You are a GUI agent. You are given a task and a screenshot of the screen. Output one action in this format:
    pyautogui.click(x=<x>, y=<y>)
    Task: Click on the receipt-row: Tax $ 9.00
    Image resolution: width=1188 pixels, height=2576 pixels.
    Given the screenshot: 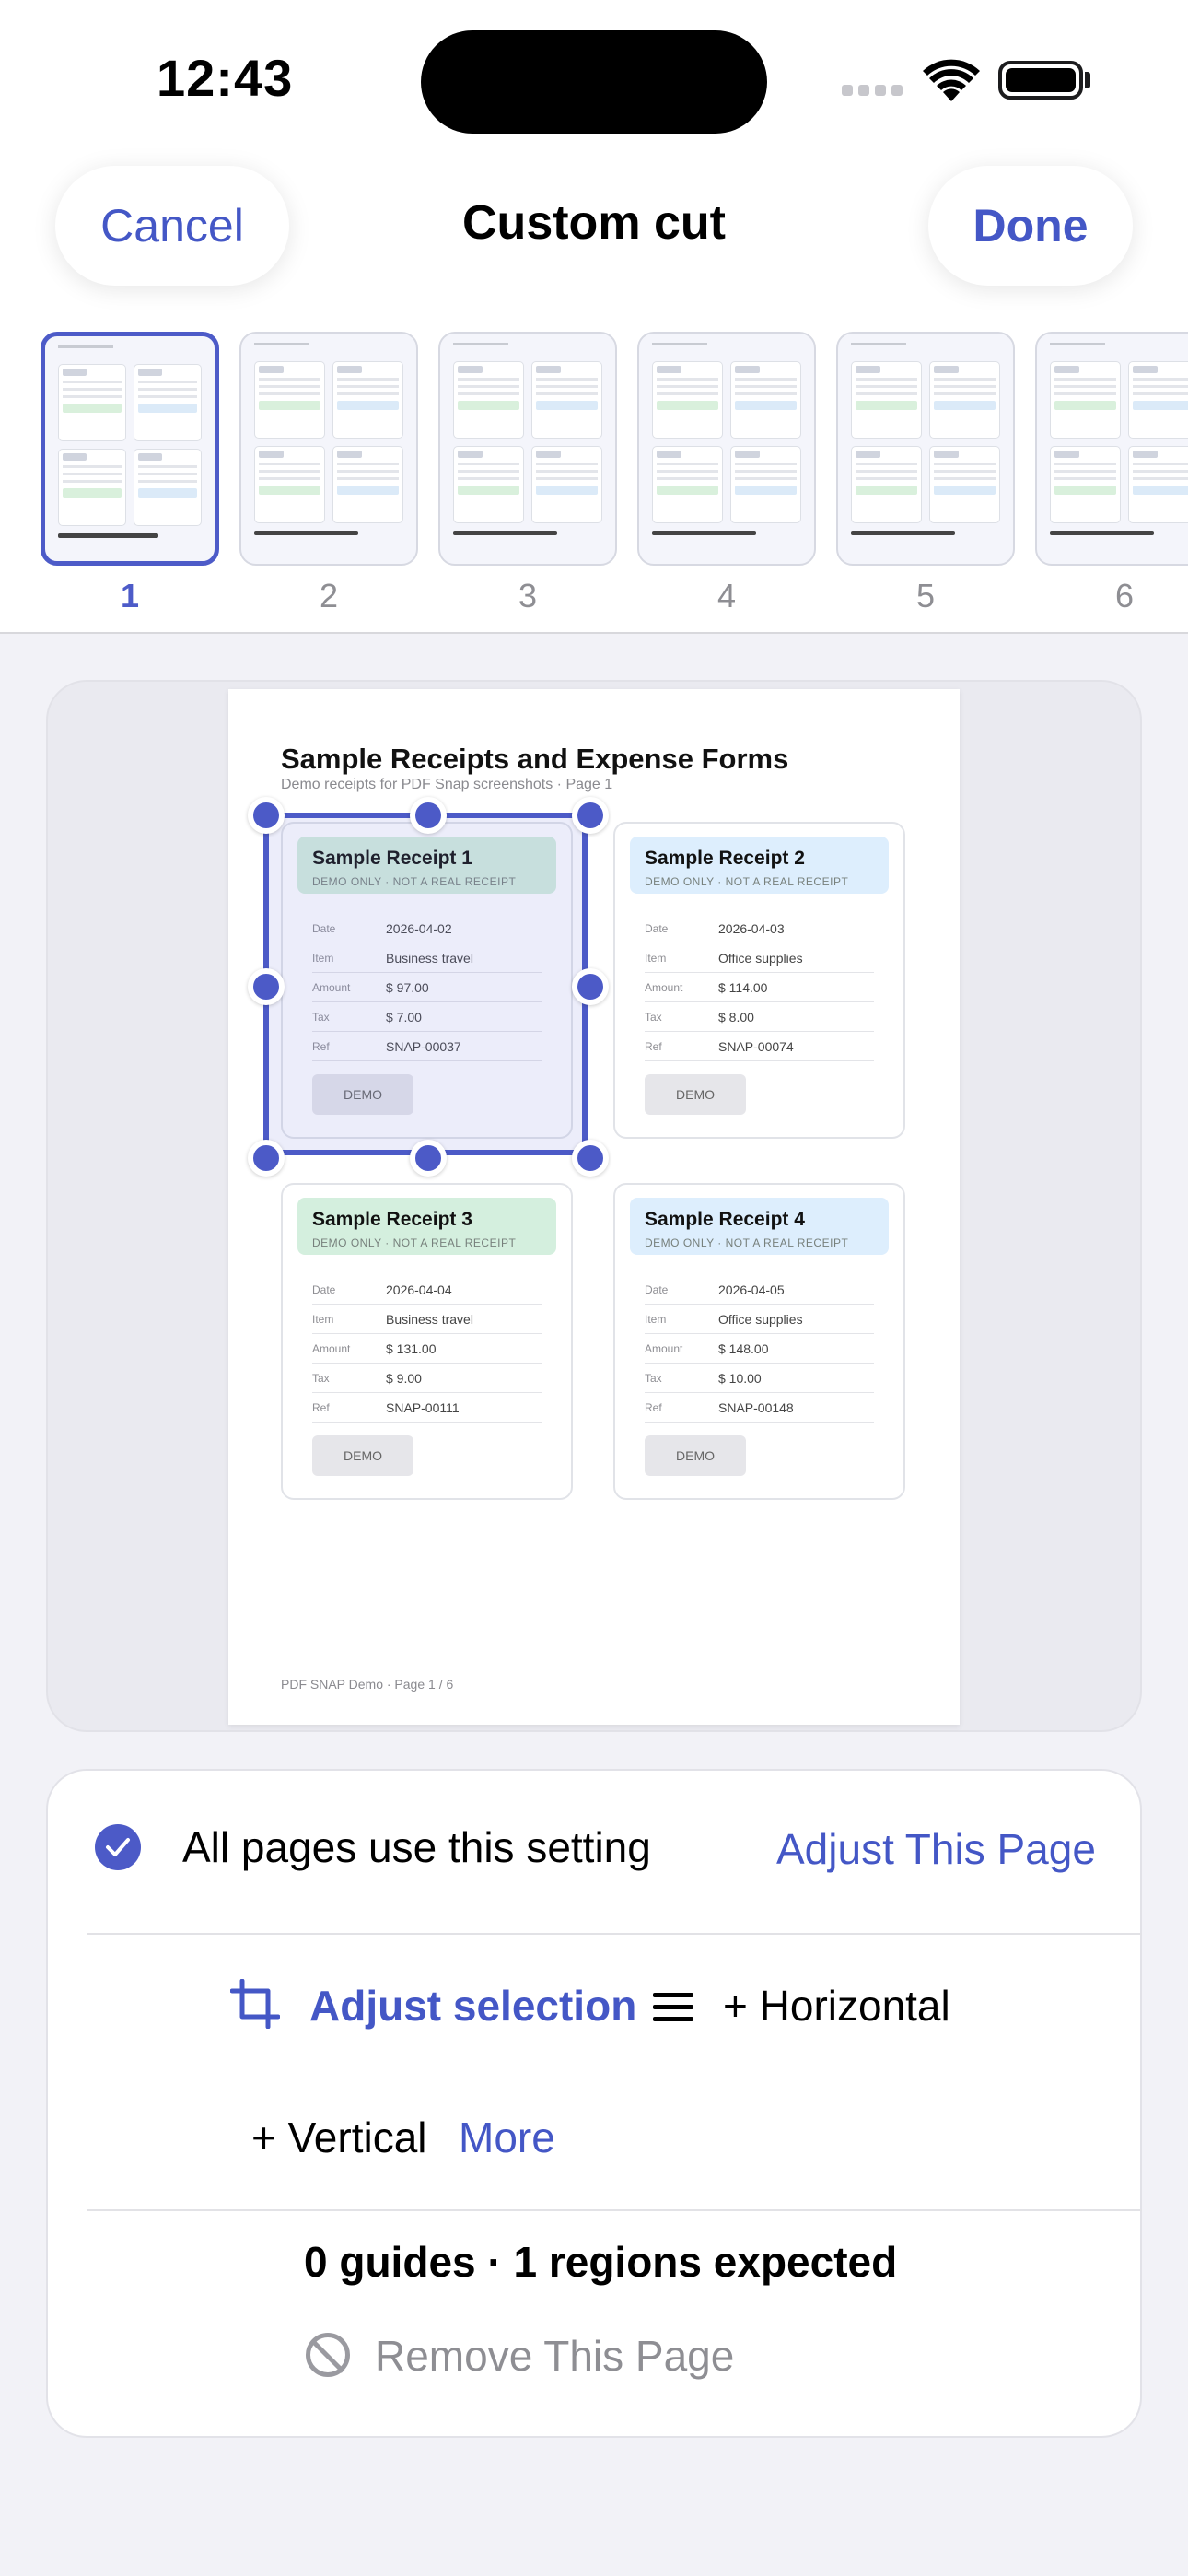 What is the action you would take?
    pyautogui.click(x=427, y=1378)
    